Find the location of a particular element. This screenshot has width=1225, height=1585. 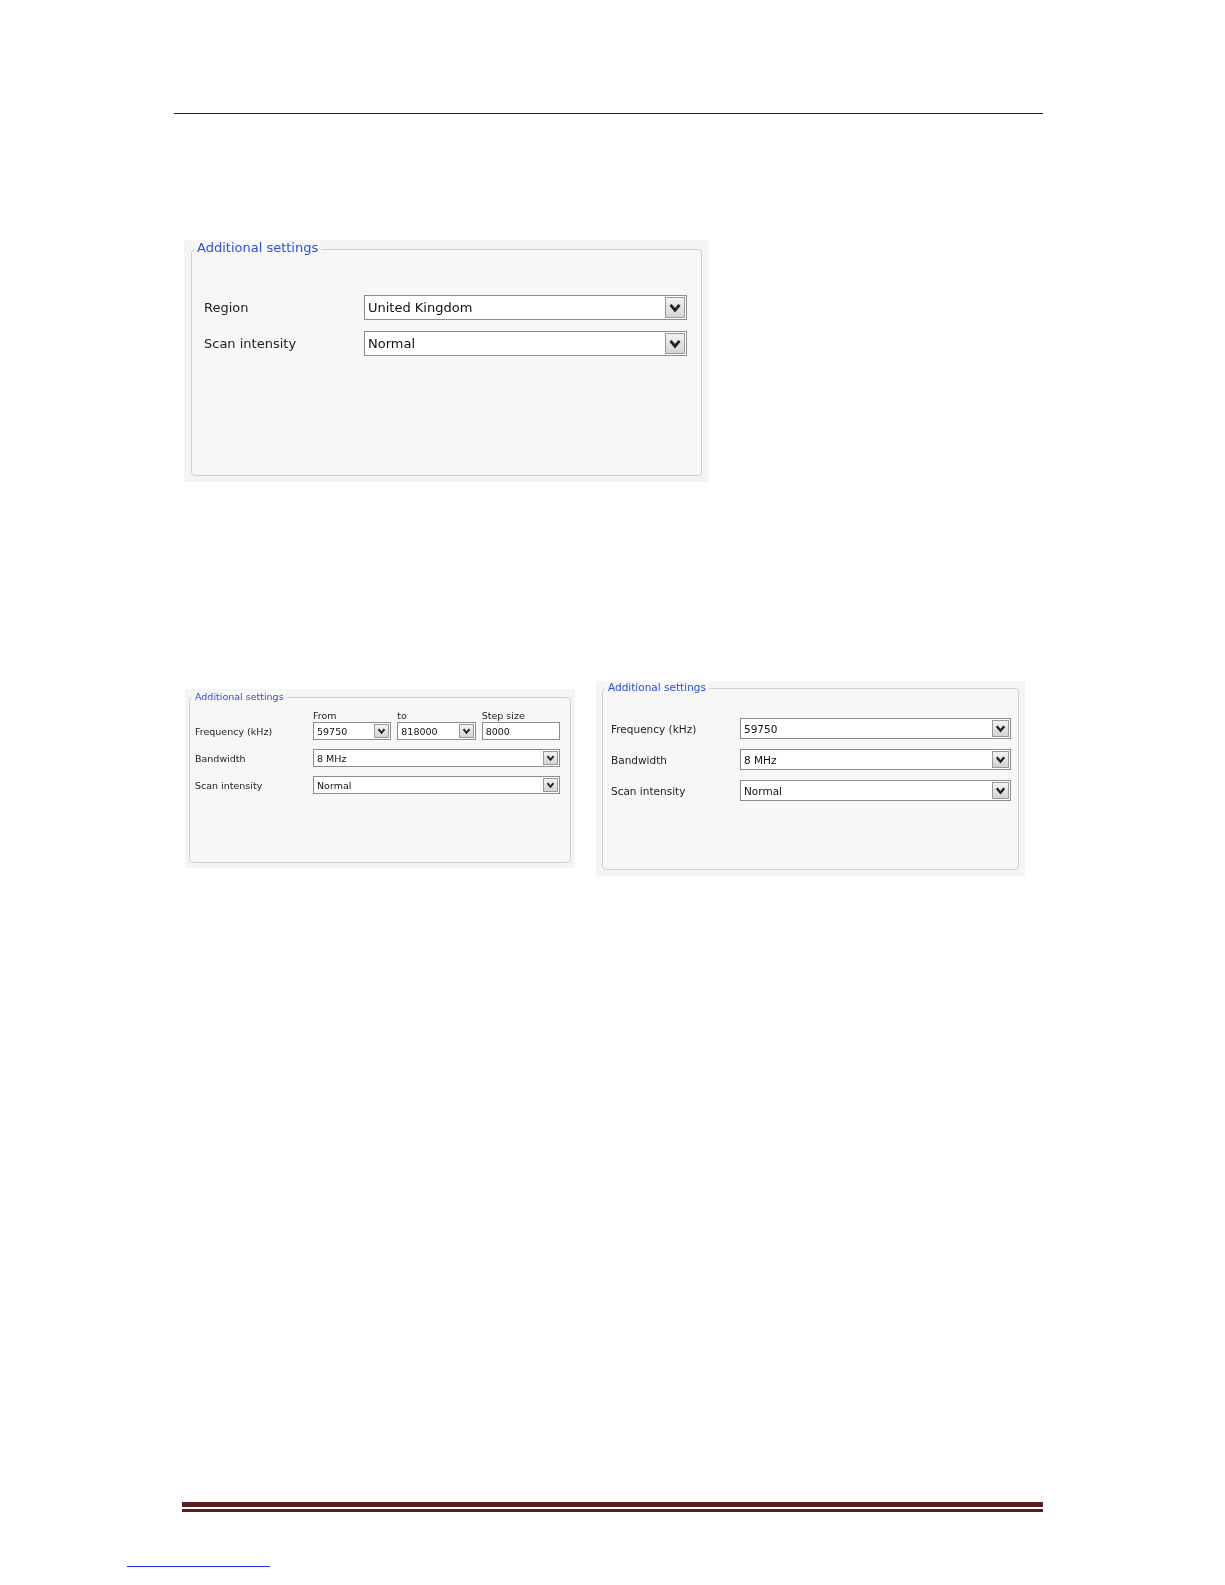

column-label: From is located at coordinates (325, 715).